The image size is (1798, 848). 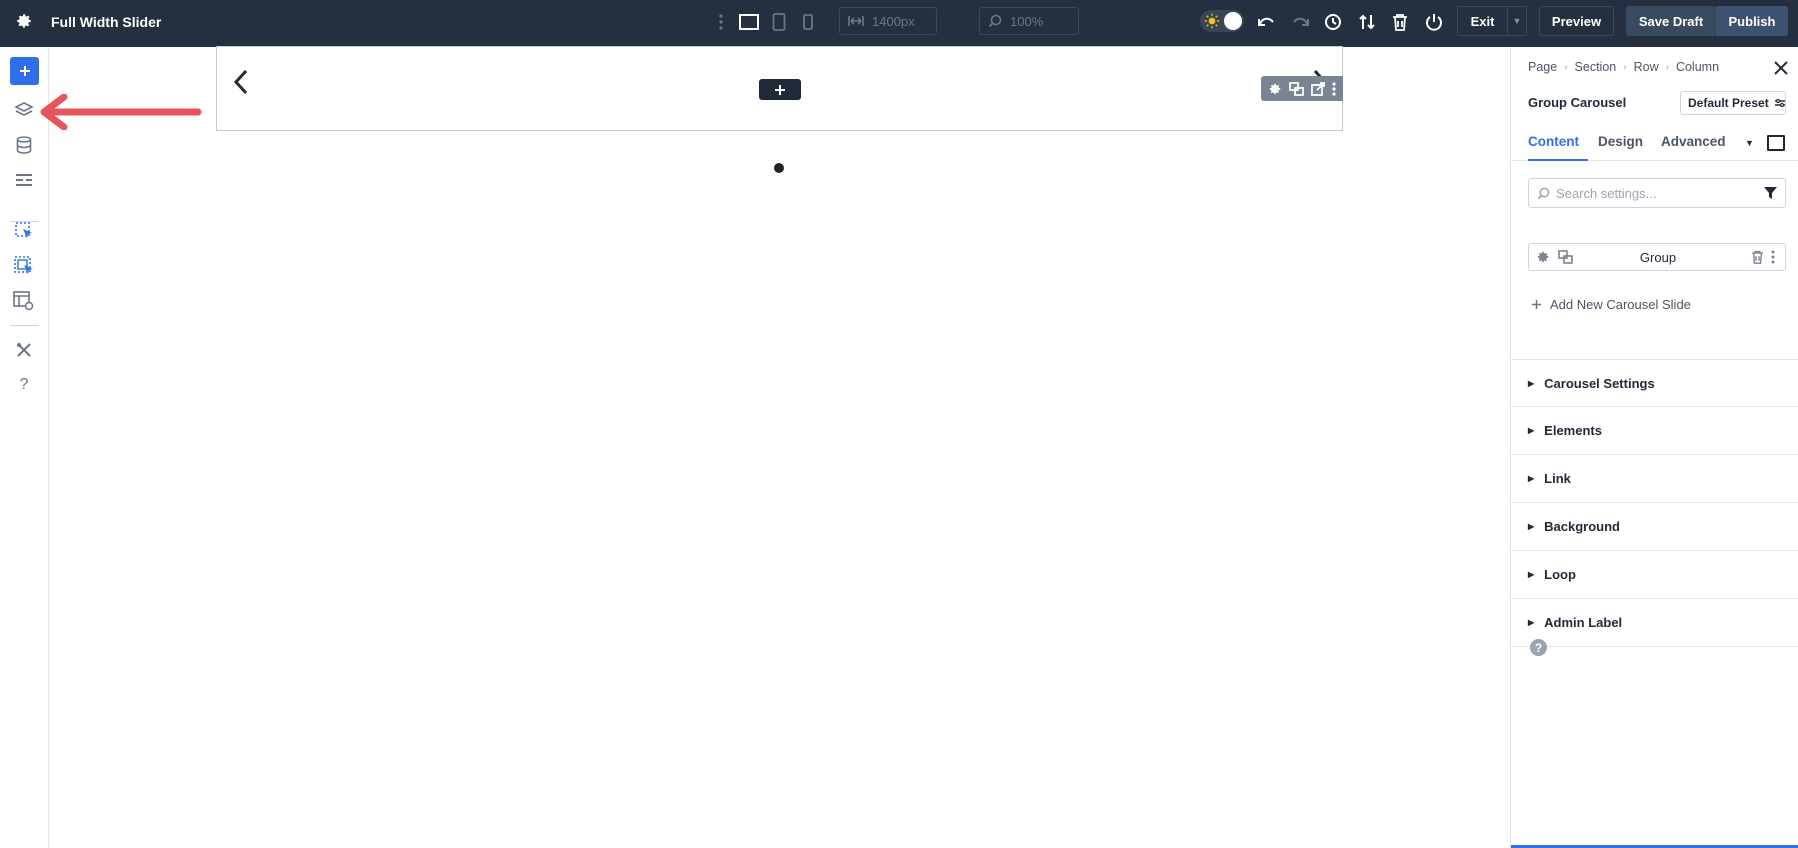 What do you see at coordinates (24, 325) in the screenshot?
I see `sidebar-divider` at bounding box center [24, 325].